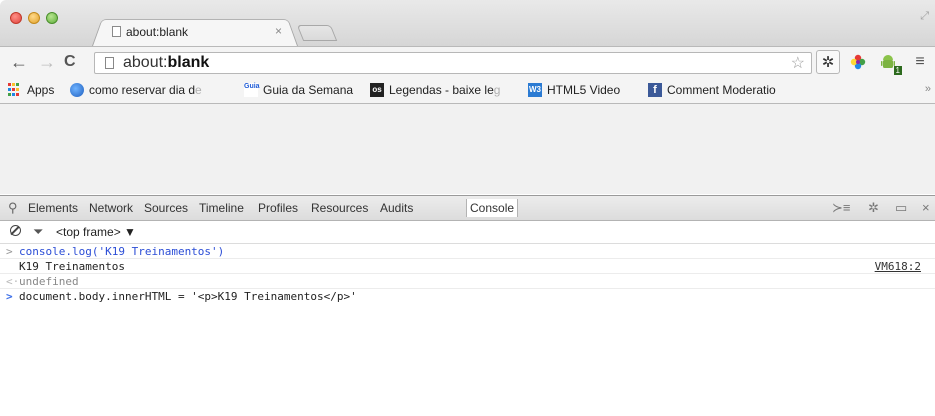  I want to click on extension-color-flower-icon, so click(858, 62).